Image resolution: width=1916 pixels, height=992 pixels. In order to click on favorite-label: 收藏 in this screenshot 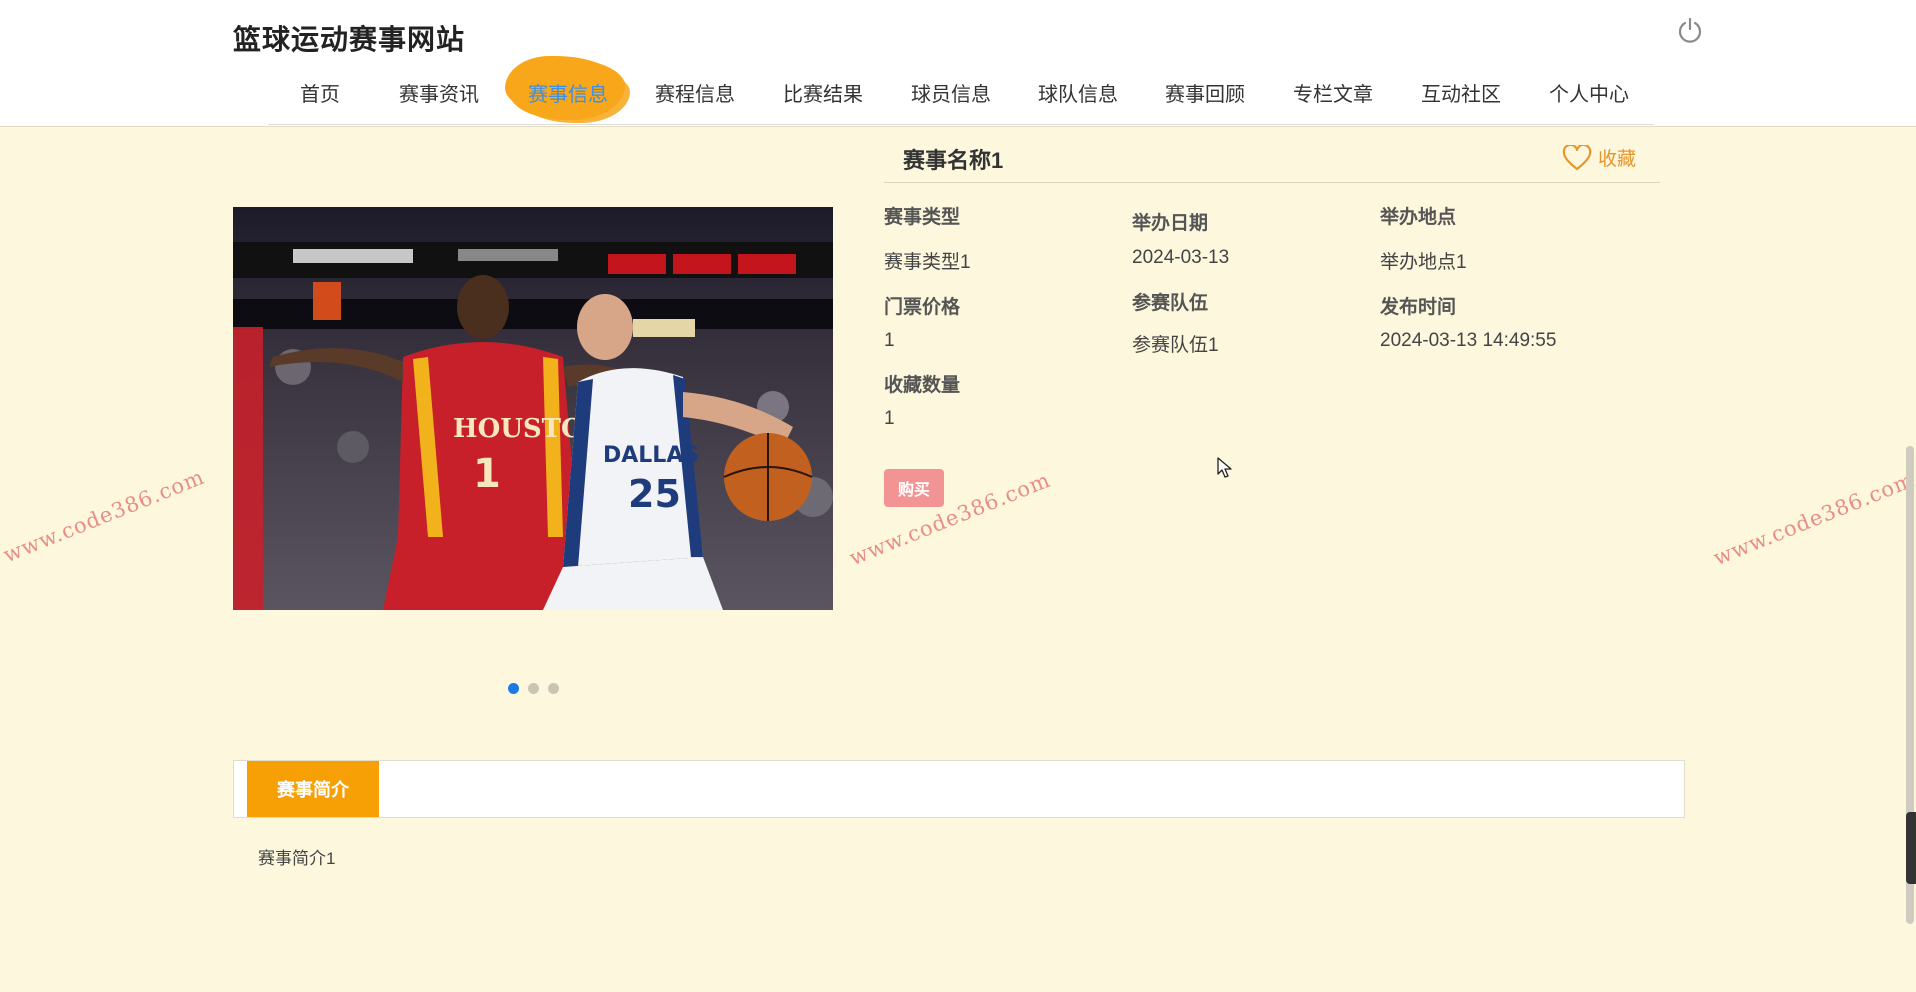, I will do `click(1617, 159)`.